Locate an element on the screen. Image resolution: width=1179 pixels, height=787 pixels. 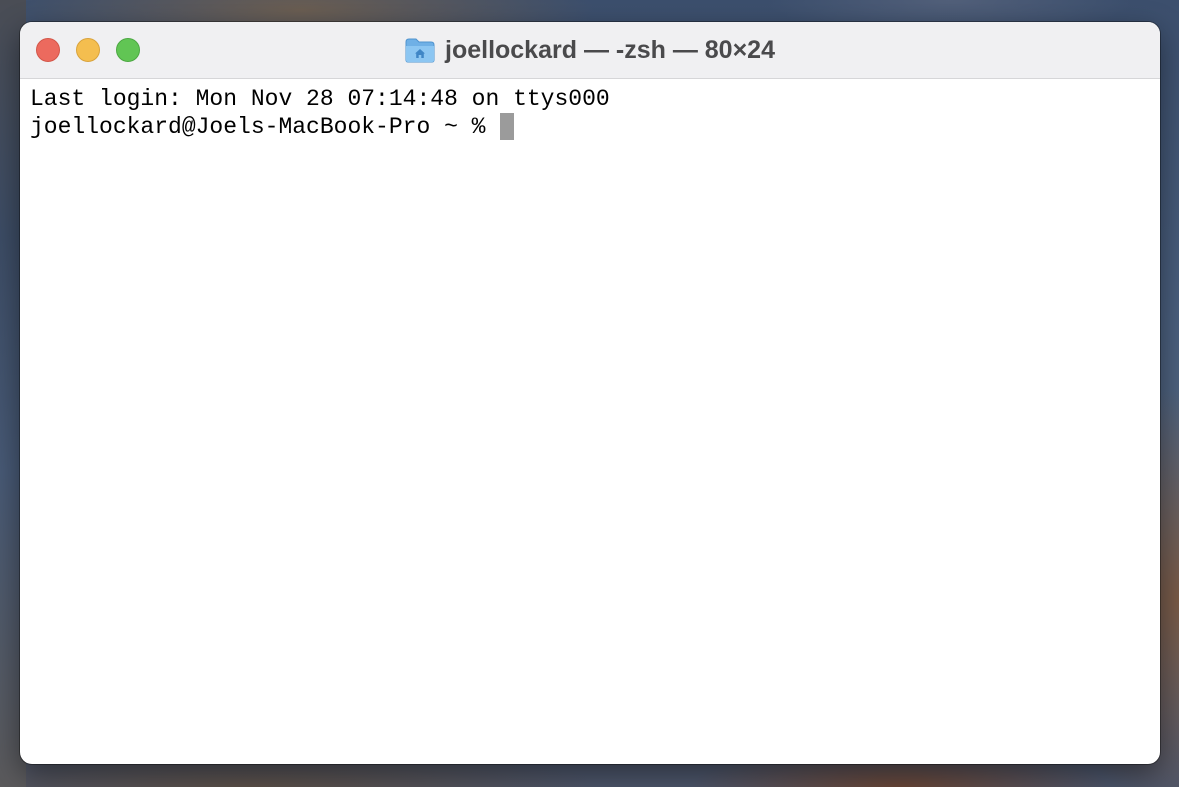
title-bar: joellockard — -zsh — 80×24 is located at coordinates (590, 50).